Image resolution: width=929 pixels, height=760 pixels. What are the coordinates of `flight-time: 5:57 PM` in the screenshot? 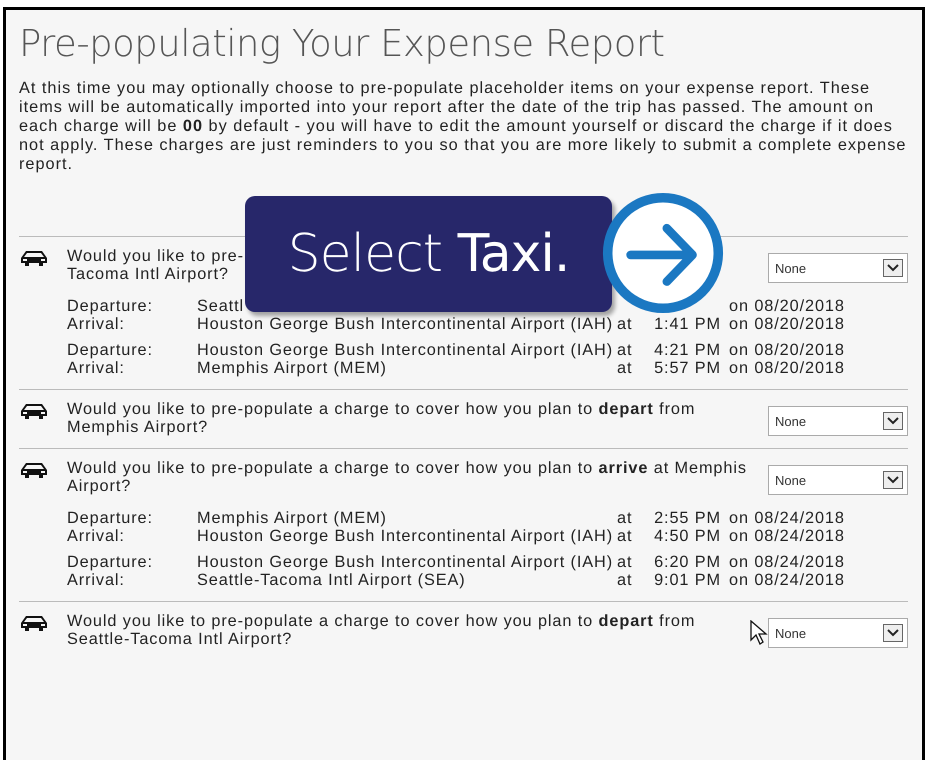 It's located at (687, 368).